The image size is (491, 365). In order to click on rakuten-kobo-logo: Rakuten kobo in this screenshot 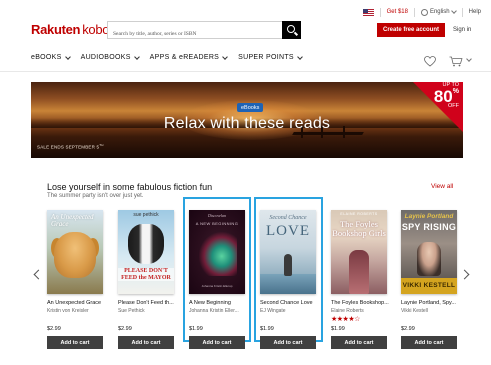, I will do `click(70, 29)`.